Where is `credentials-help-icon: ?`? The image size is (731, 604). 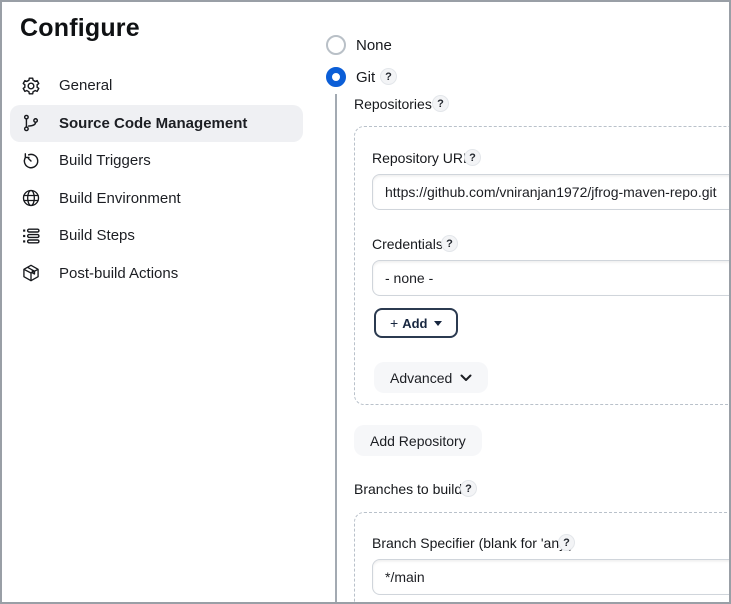 credentials-help-icon: ? is located at coordinates (449, 243).